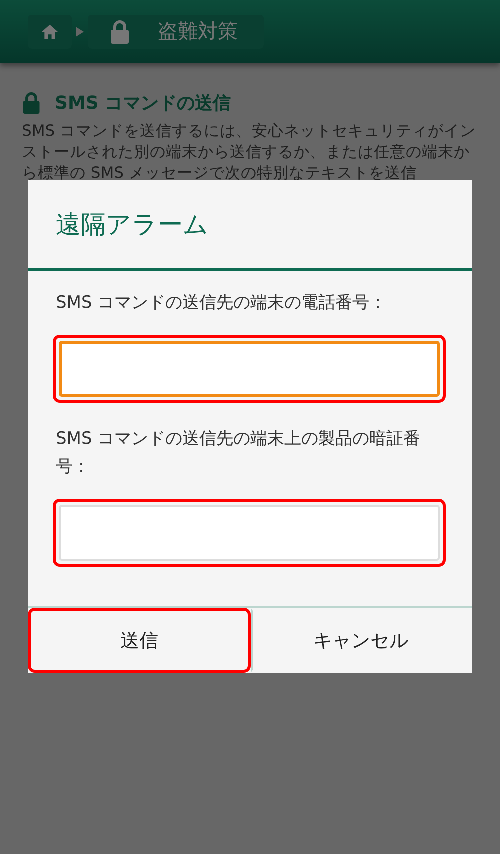 The width and height of the screenshot is (500, 854). I want to click on input-field, so click(249, 369).